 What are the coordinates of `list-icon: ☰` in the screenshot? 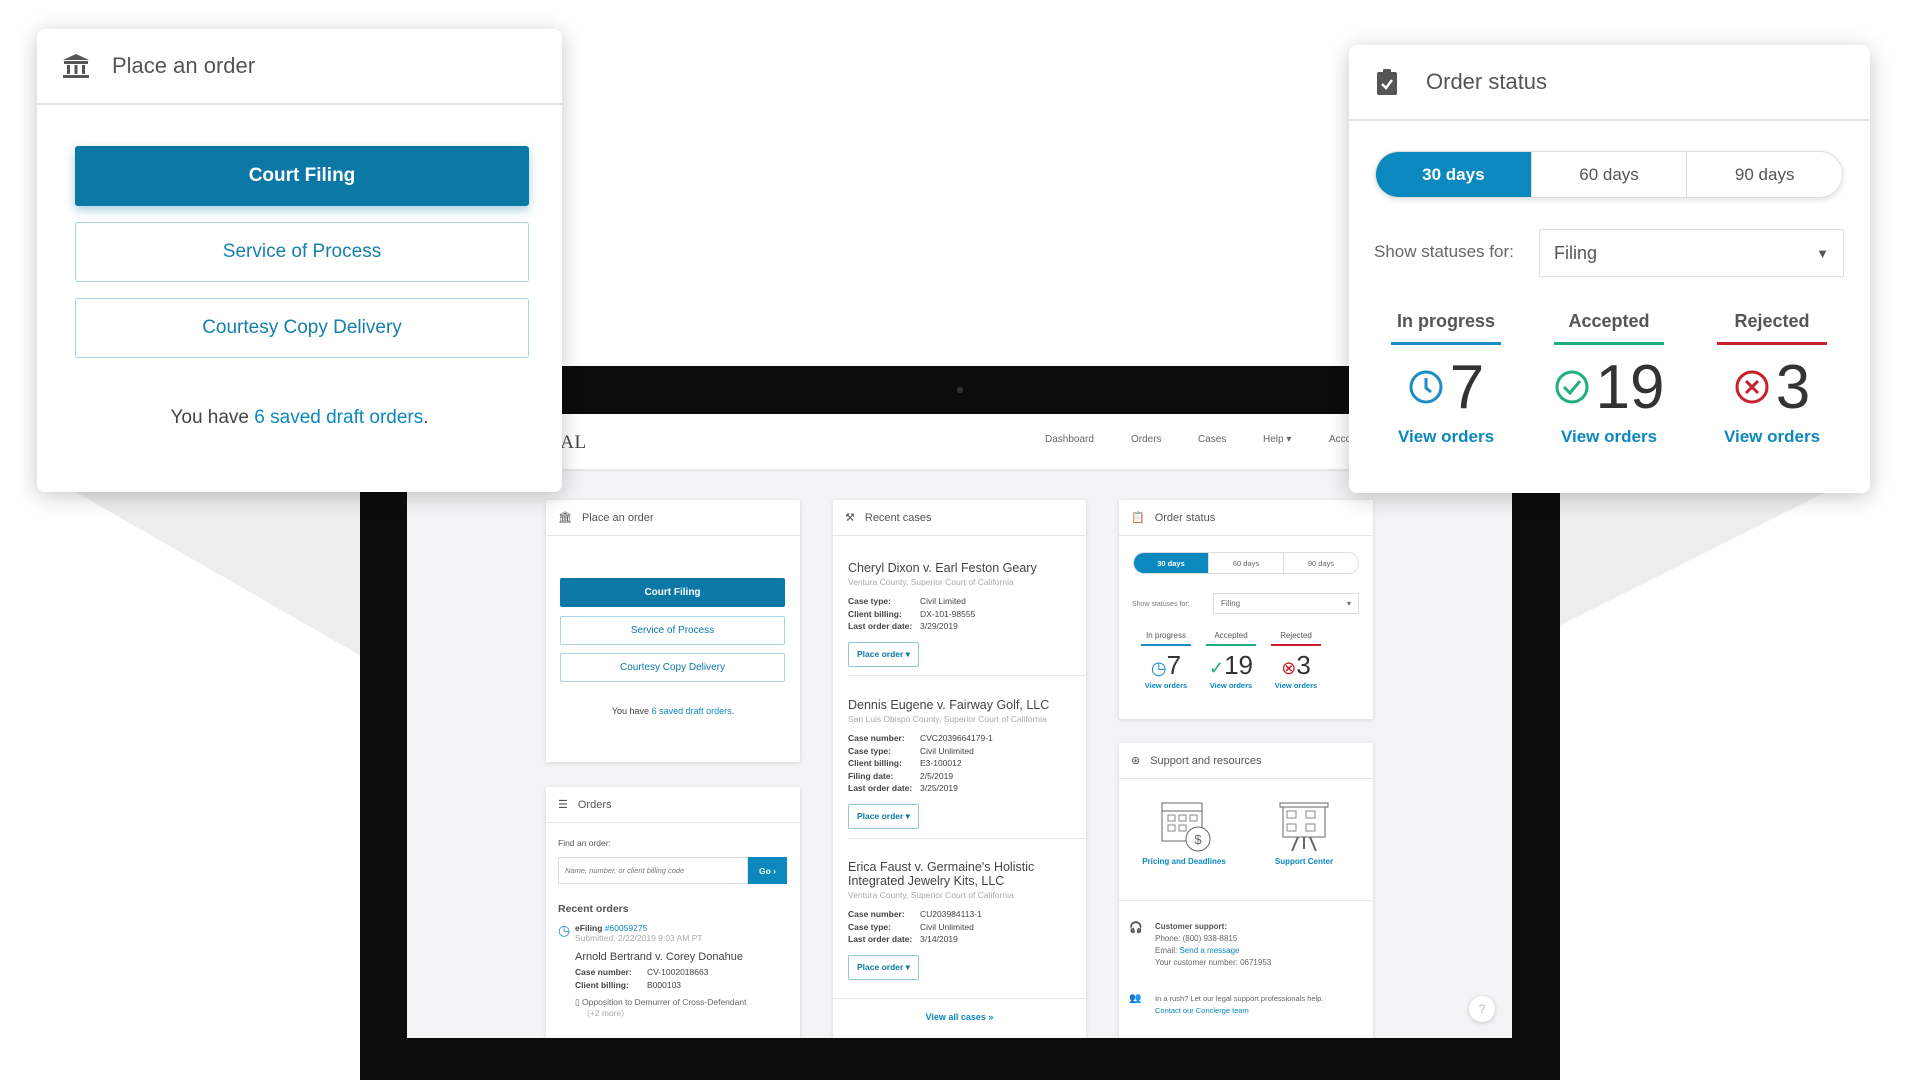 It's located at (563, 805).